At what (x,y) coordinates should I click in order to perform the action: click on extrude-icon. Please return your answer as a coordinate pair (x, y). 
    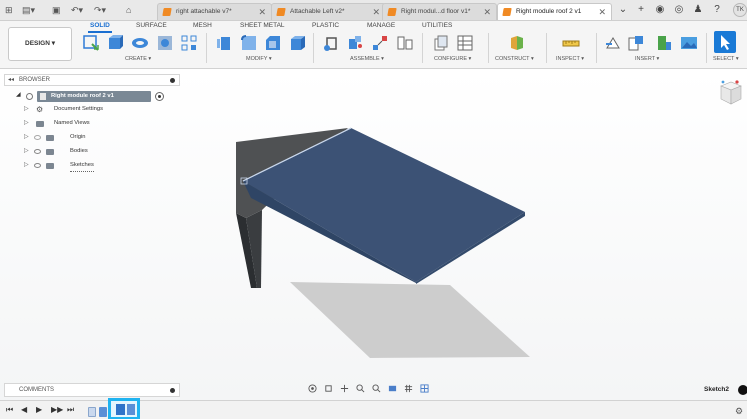
    Looking at the image, I should click on (115, 43).